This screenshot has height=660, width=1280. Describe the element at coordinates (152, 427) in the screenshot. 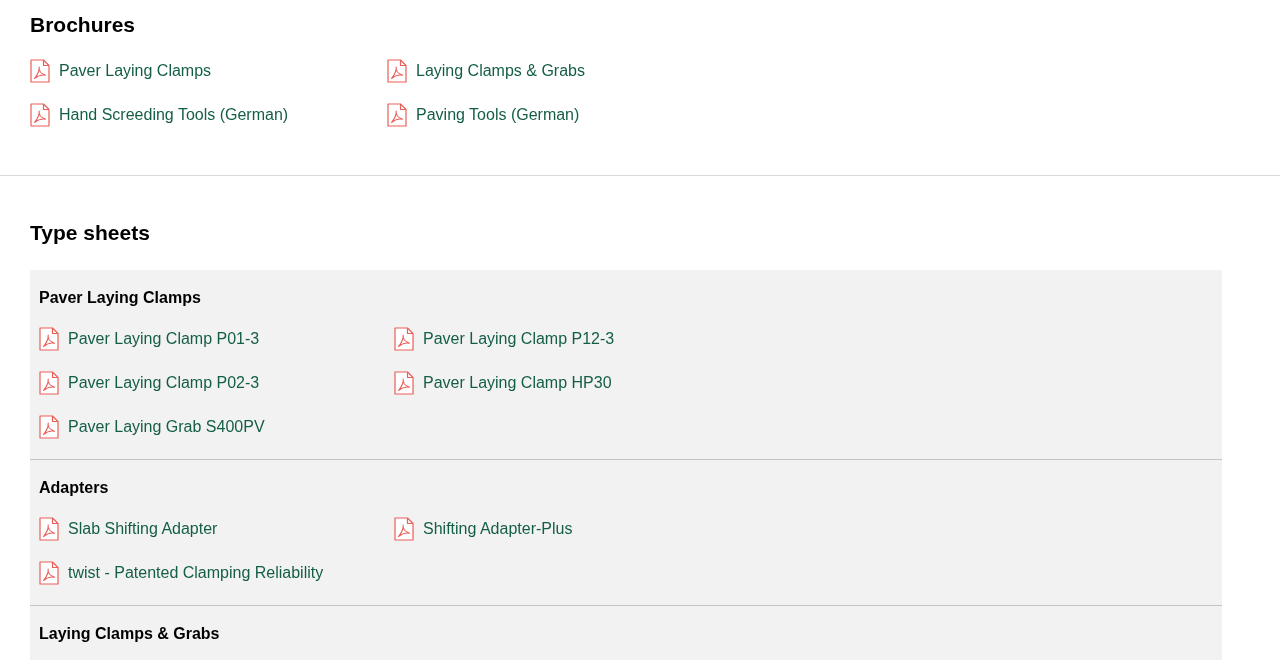

I see `pdf-link: Paver Laying Grab S400PV` at that location.